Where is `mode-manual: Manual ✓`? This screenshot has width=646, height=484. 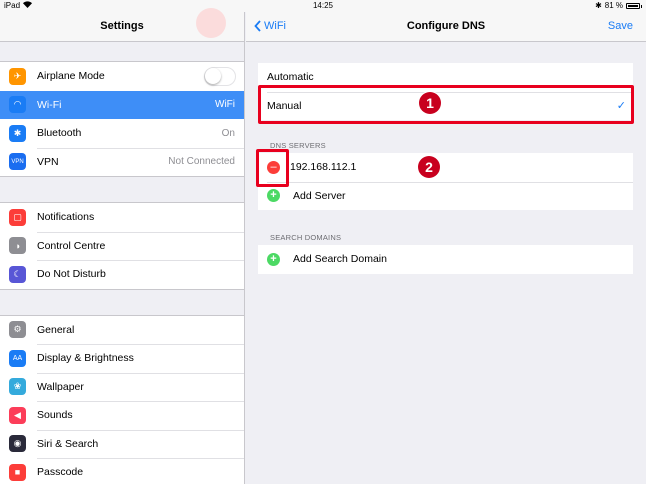
mode-manual: Manual ✓ is located at coordinates (445, 106).